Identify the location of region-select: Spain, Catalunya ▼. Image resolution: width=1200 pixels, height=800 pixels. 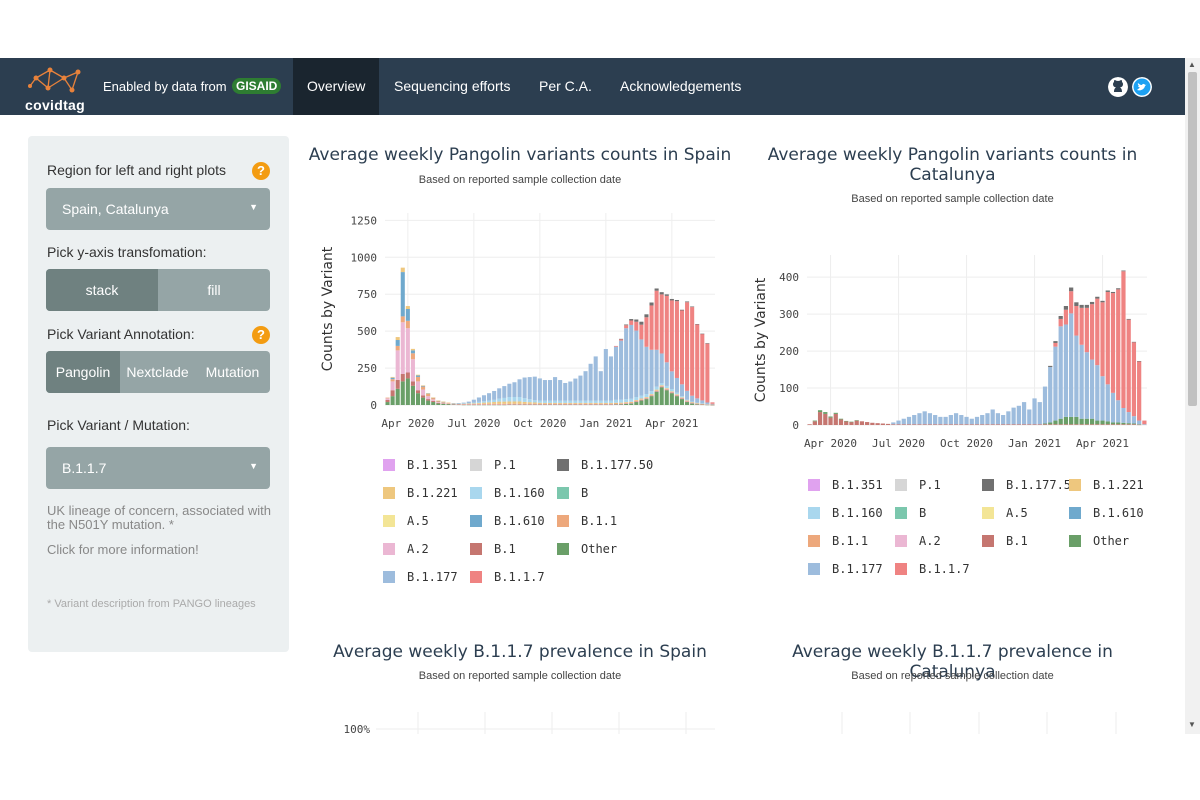
(158, 209).